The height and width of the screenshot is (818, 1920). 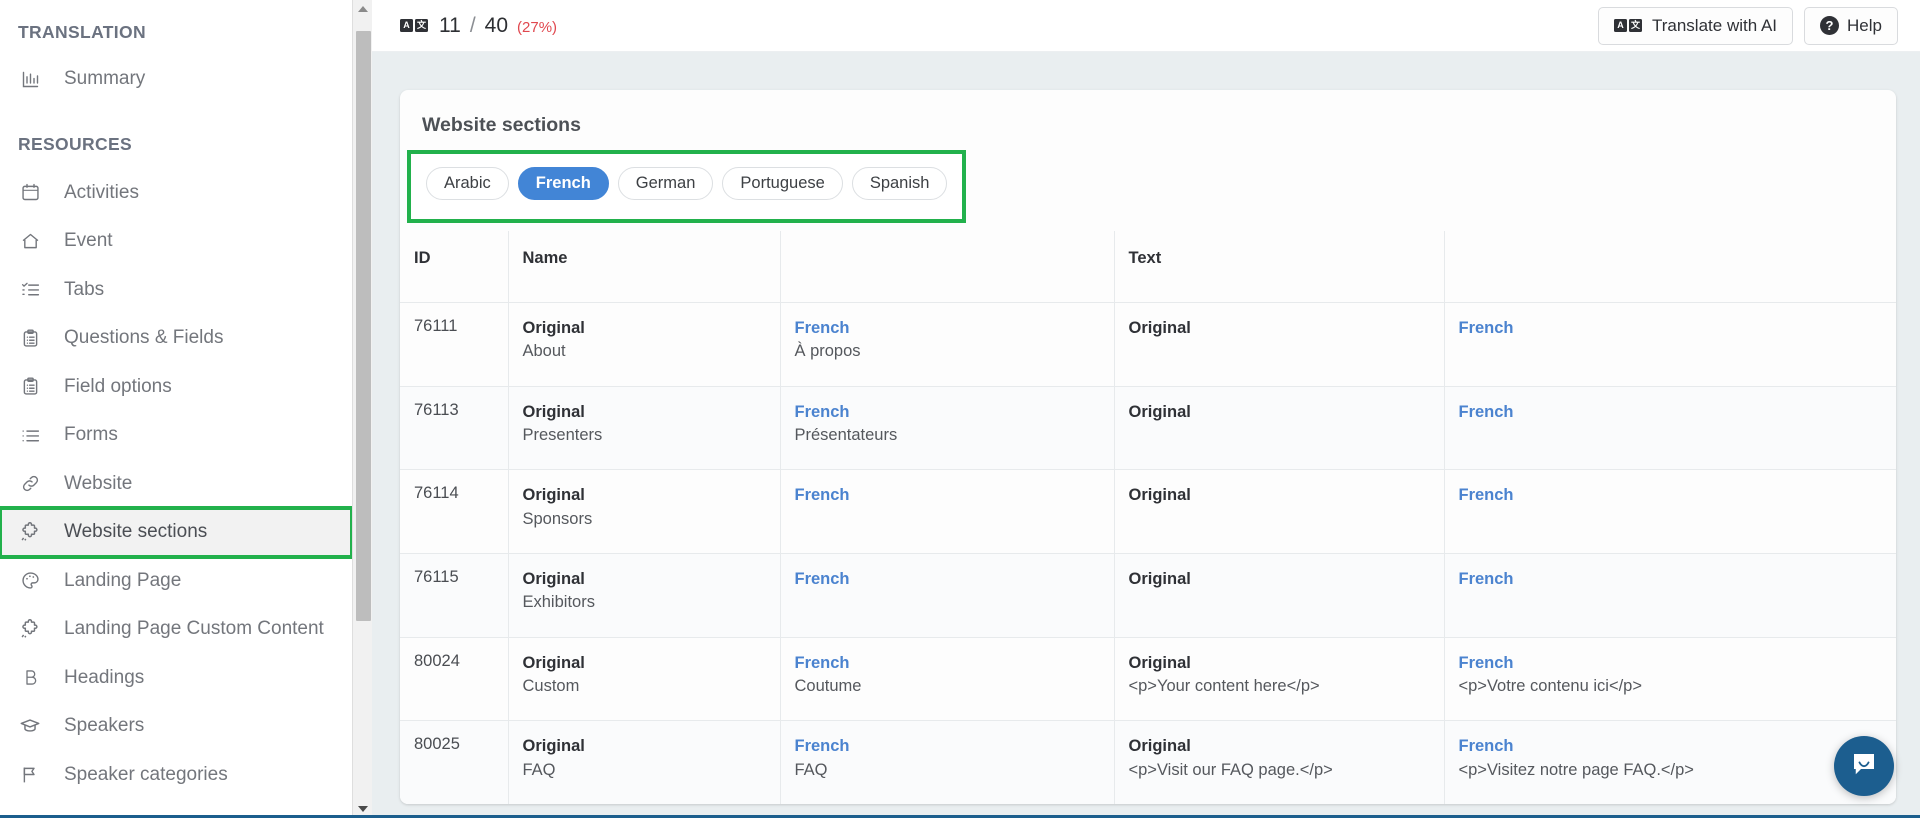 I want to click on cell-value: Presenters, so click(x=562, y=434).